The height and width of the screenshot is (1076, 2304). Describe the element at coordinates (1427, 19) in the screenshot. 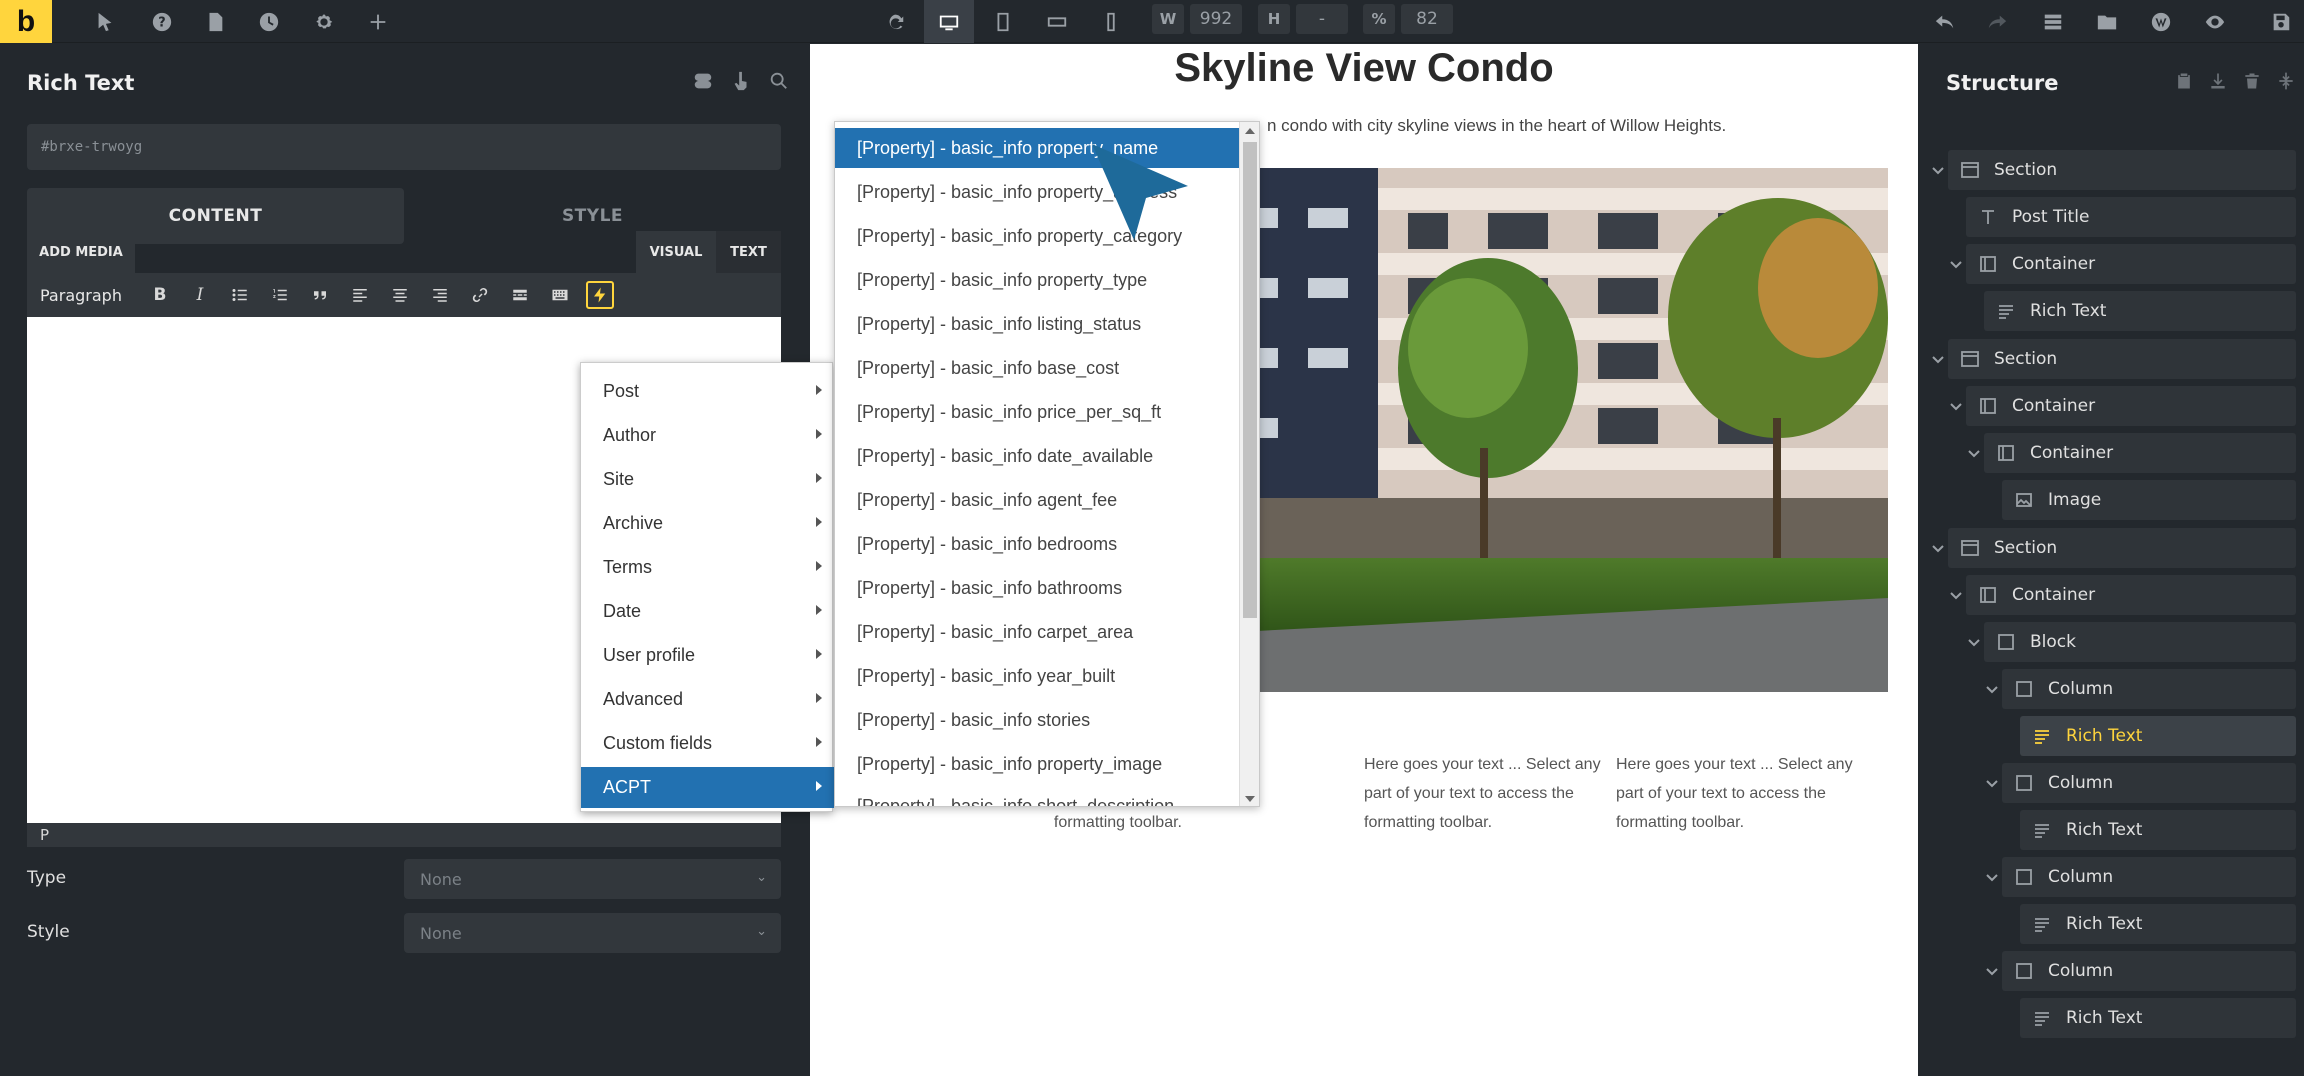

I see `zoom-input: 82` at that location.